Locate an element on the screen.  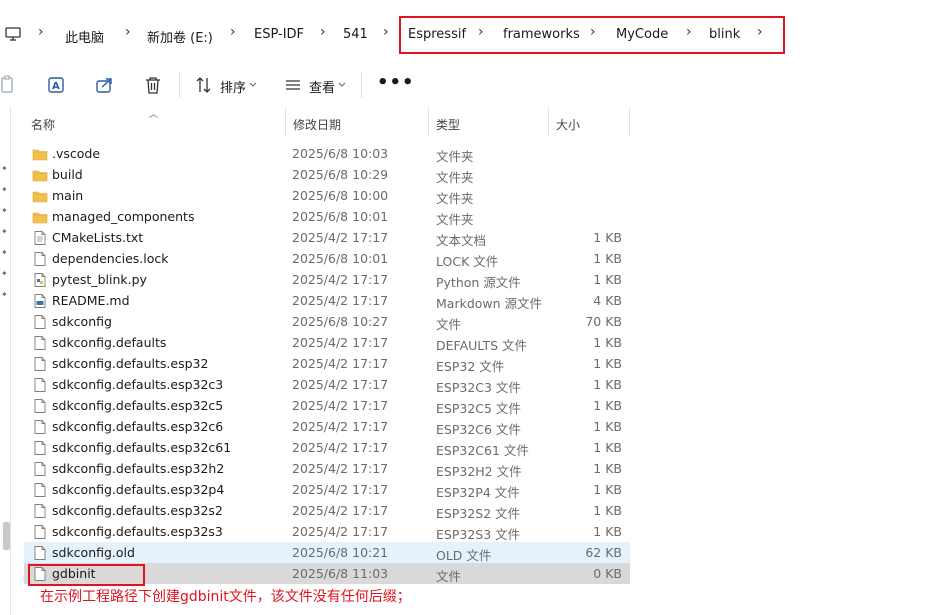
file-name: sdkconfig.defaults.esp32c3 is located at coordinates (138, 384).